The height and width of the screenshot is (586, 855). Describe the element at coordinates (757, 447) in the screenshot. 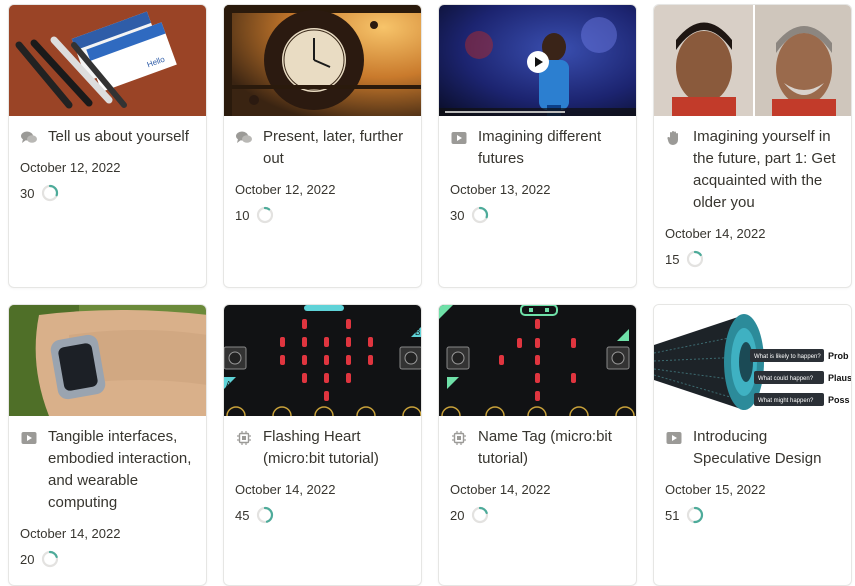

I see `card-title: Introducing Speculative Design` at that location.